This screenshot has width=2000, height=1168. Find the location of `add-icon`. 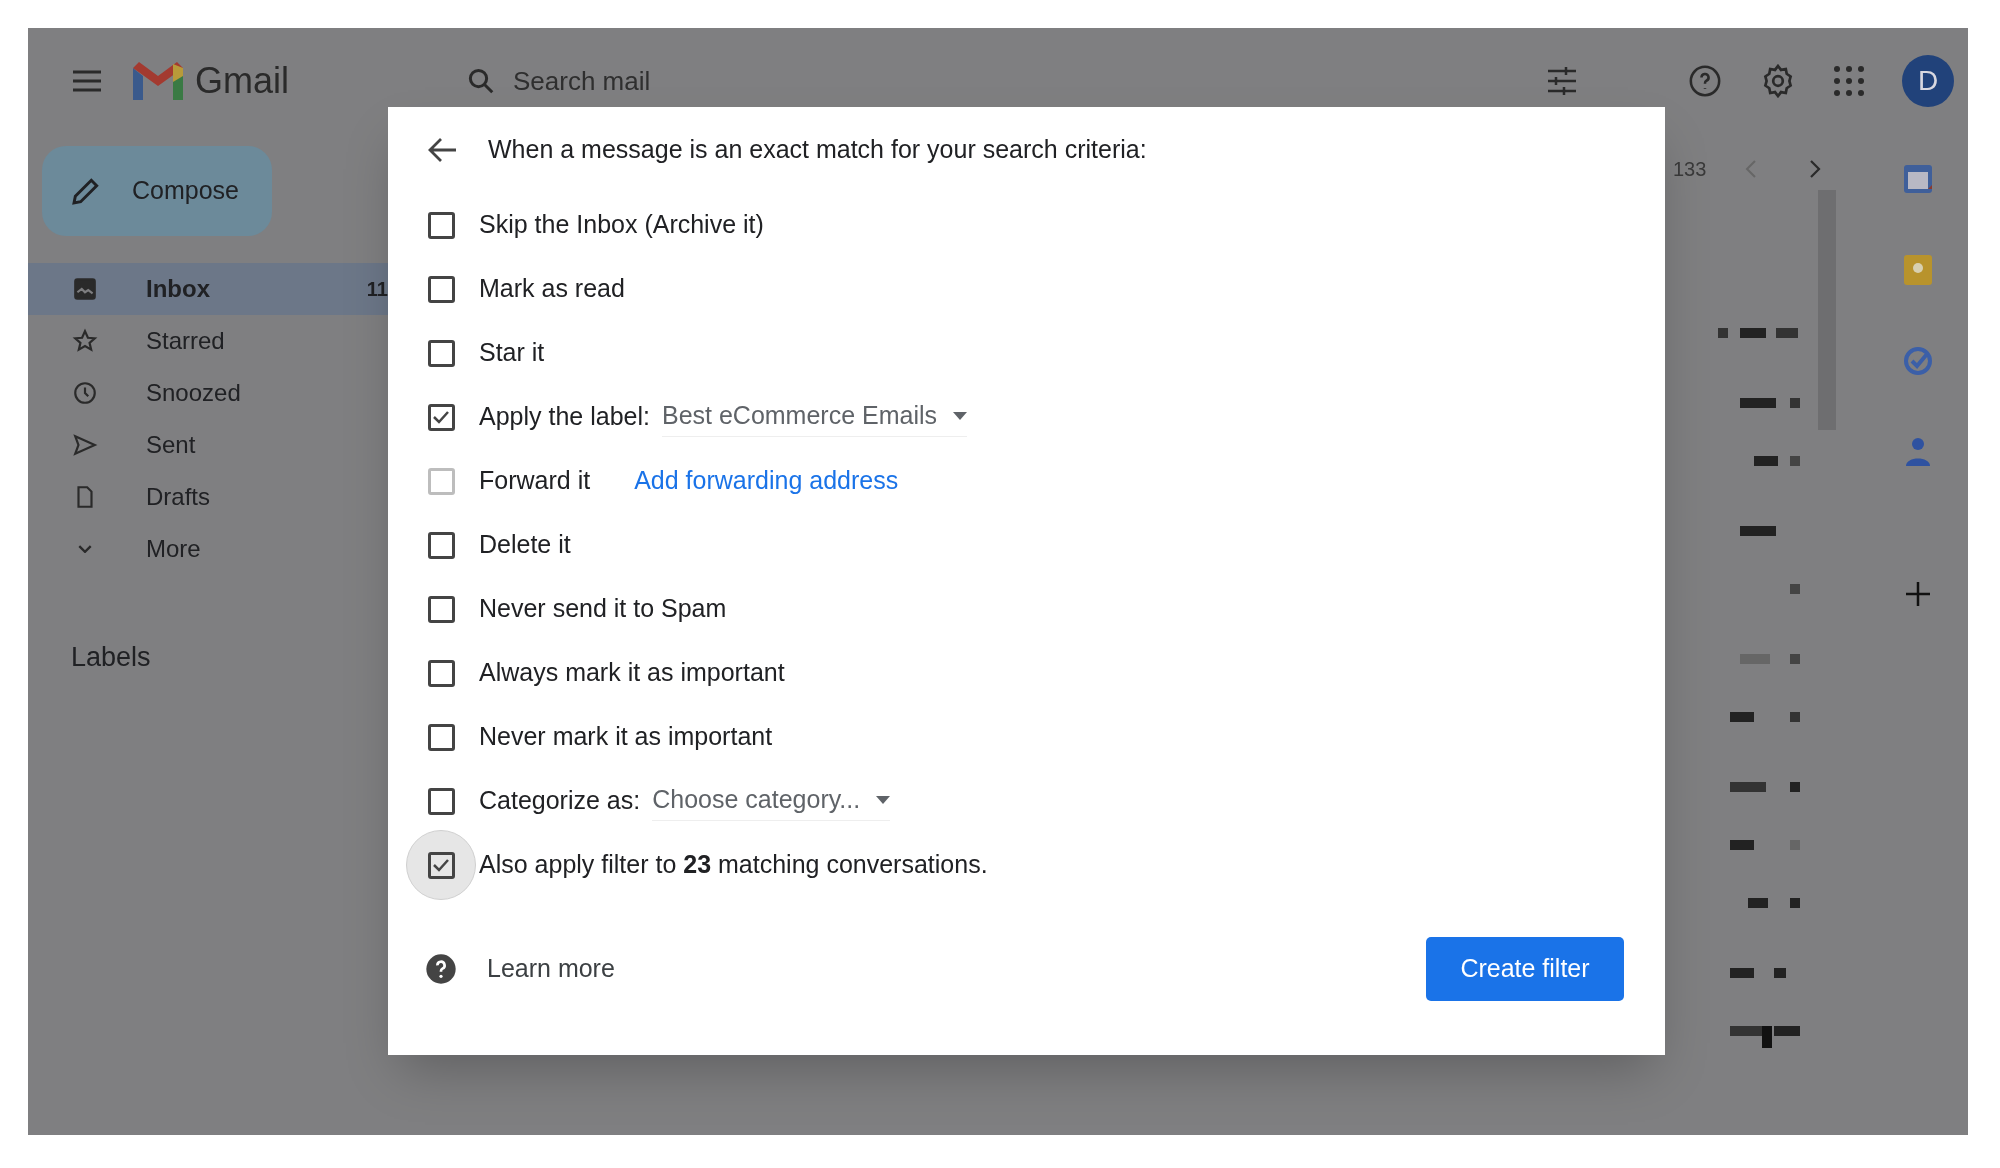

add-icon is located at coordinates (1918, 594).